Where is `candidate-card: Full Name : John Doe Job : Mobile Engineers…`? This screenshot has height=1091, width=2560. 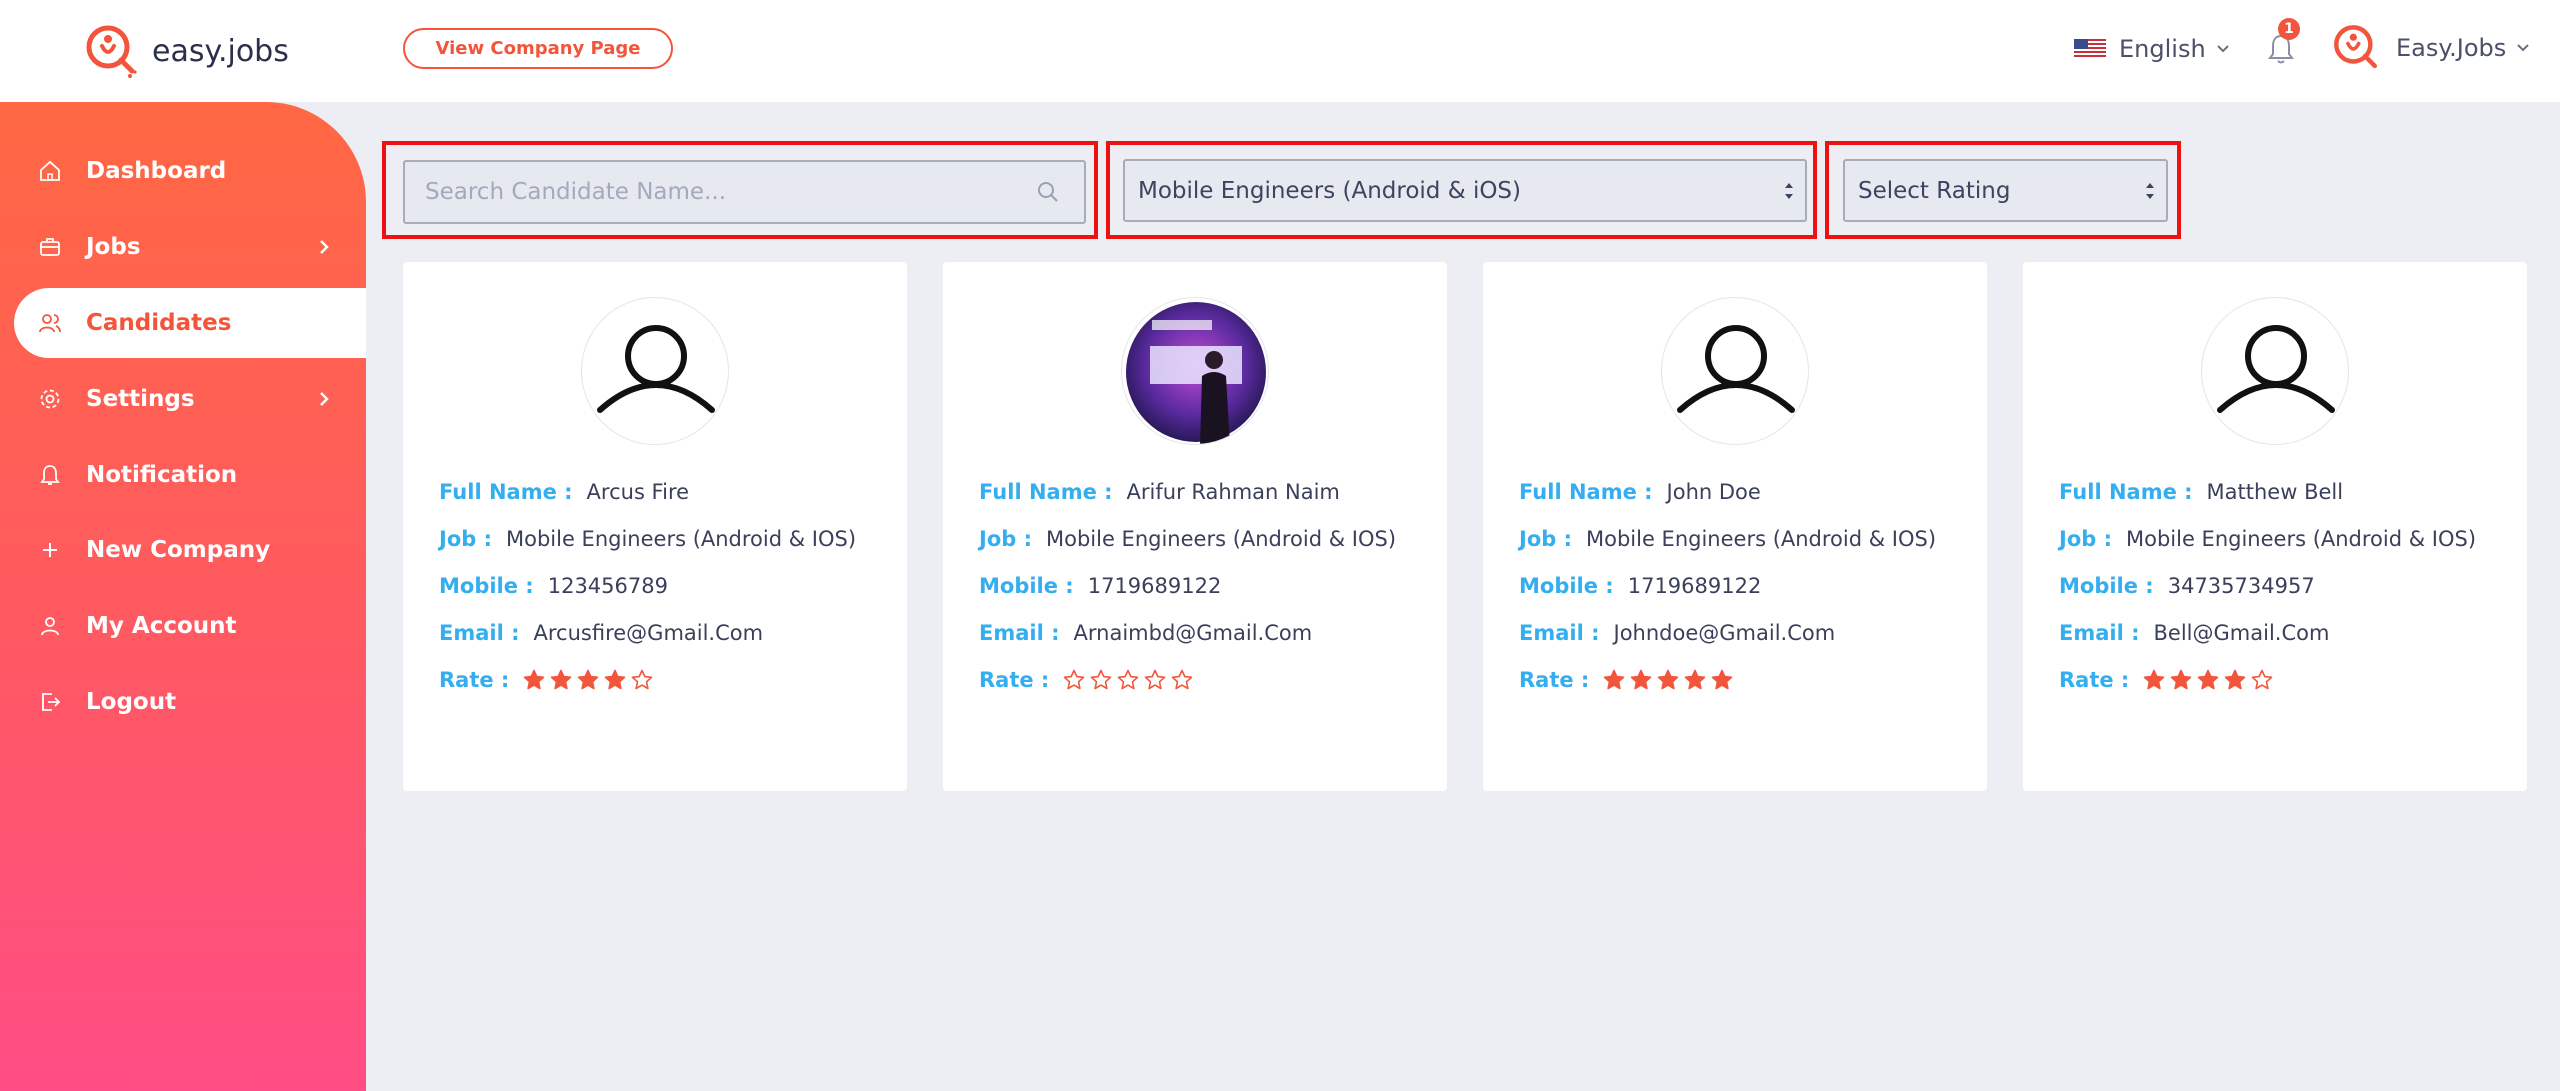
candidate-card: Full Name : John Doe Job : Mobile Engineers… is located at coordinates (1735, 526).